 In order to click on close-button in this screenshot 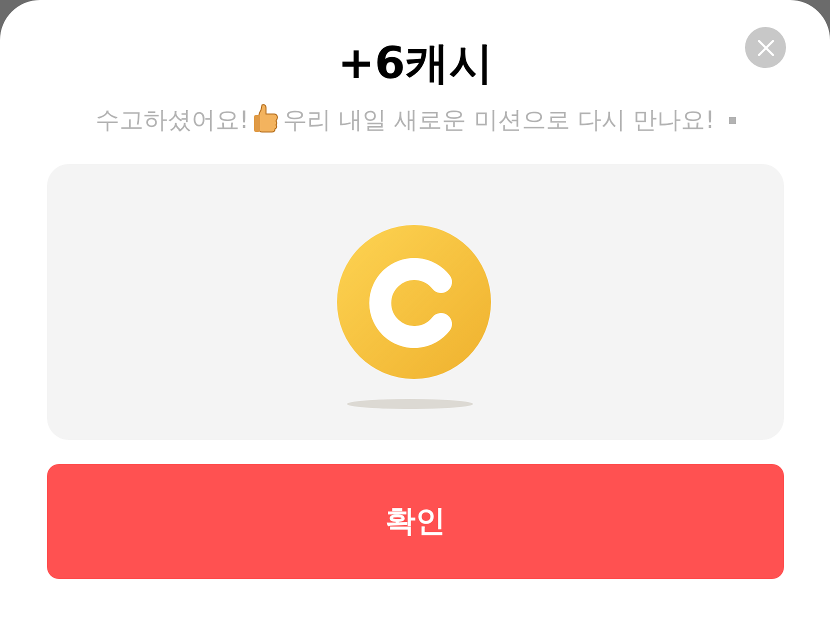, I will do `click(765, 47)`.